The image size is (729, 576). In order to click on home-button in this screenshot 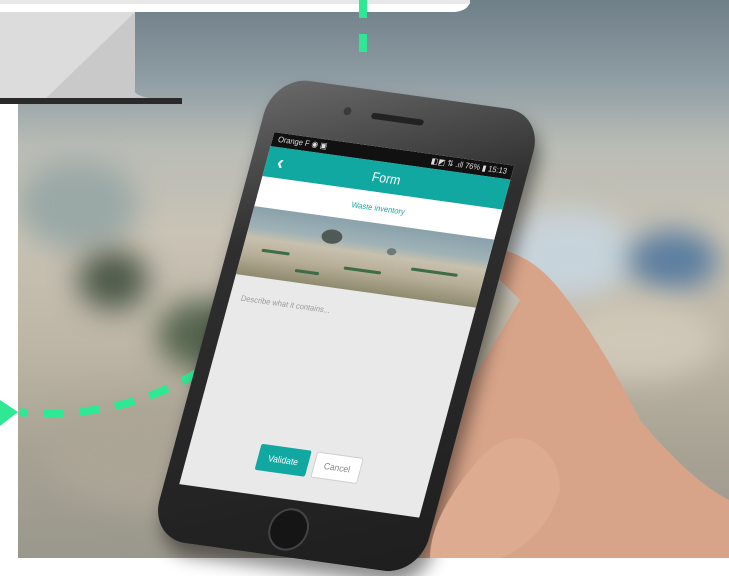, I will do `click(288, 529)`.